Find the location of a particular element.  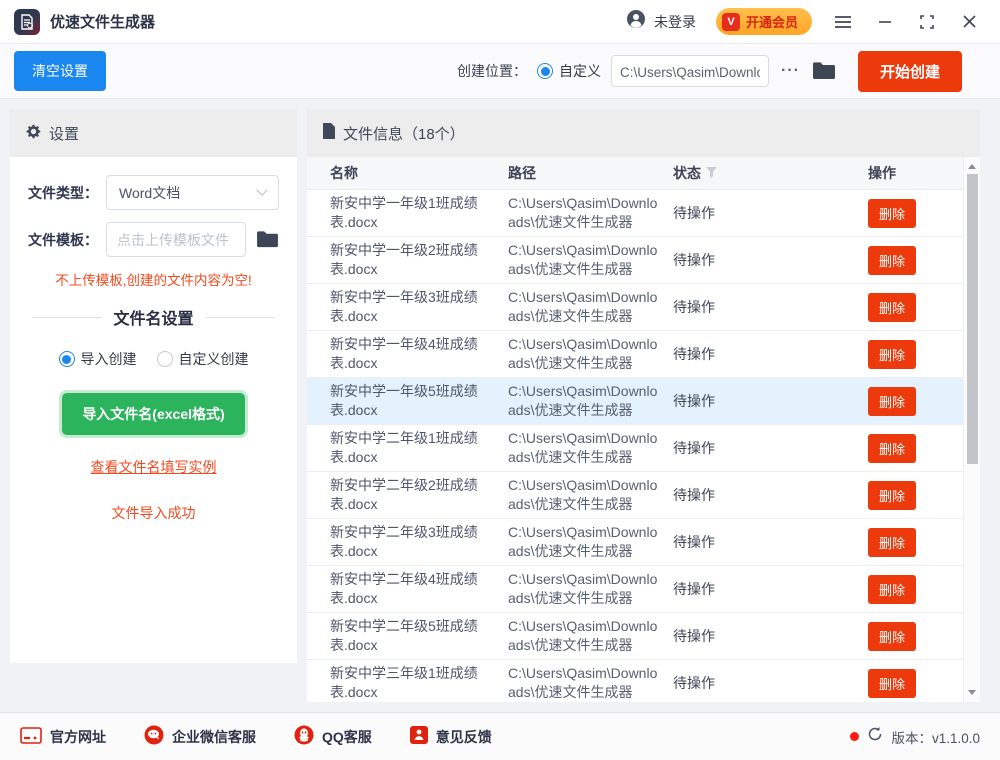

filename-settings-title: 文件名设置 is located at coordinates (153, 319).